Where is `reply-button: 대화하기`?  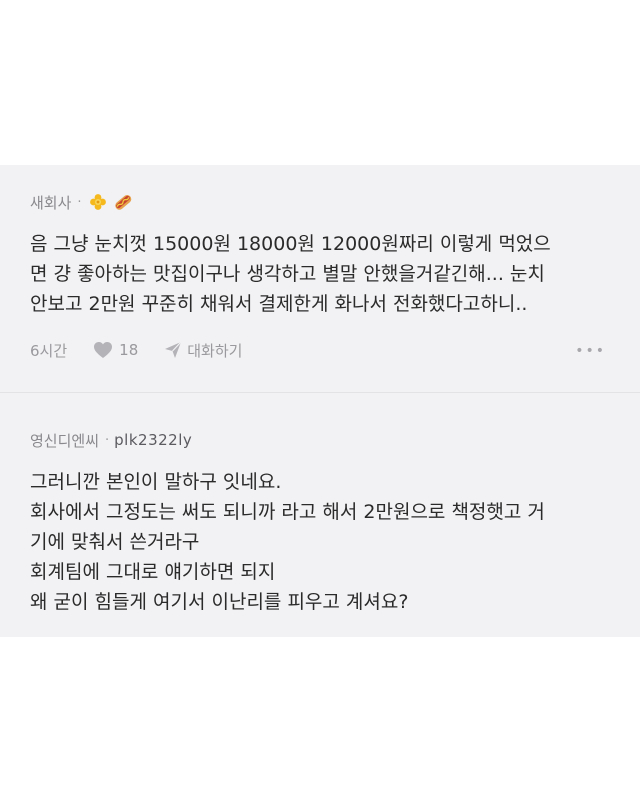
reply-button: 대화하기 is located at coordinates (203, 350).